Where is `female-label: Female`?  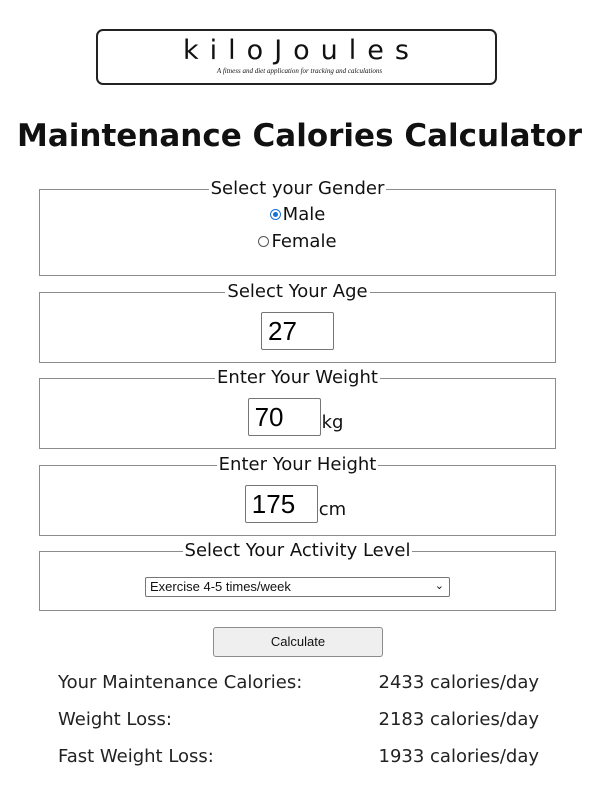 female-label: Female is located at coordinates (304, 241).